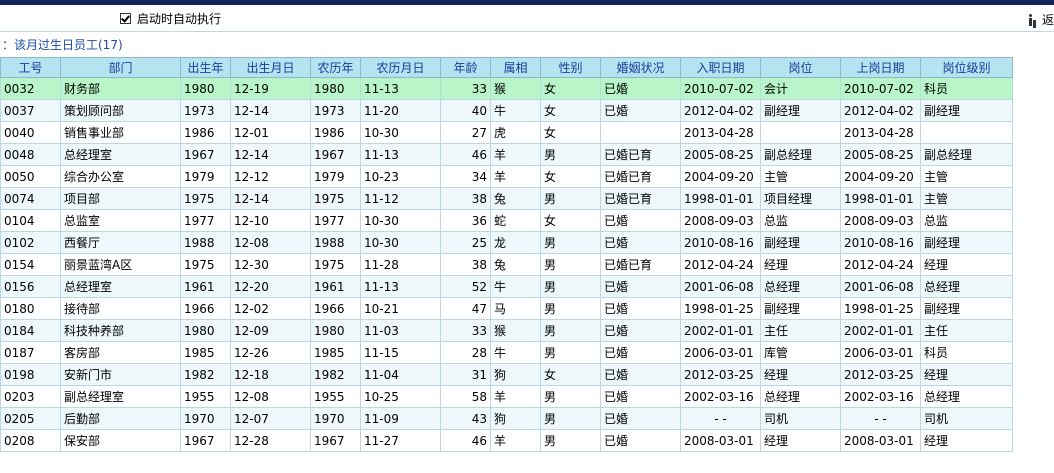 This screenshot has width=1054, height=473. I want to click on table-cell: 副总经理室, so click(120, 396).